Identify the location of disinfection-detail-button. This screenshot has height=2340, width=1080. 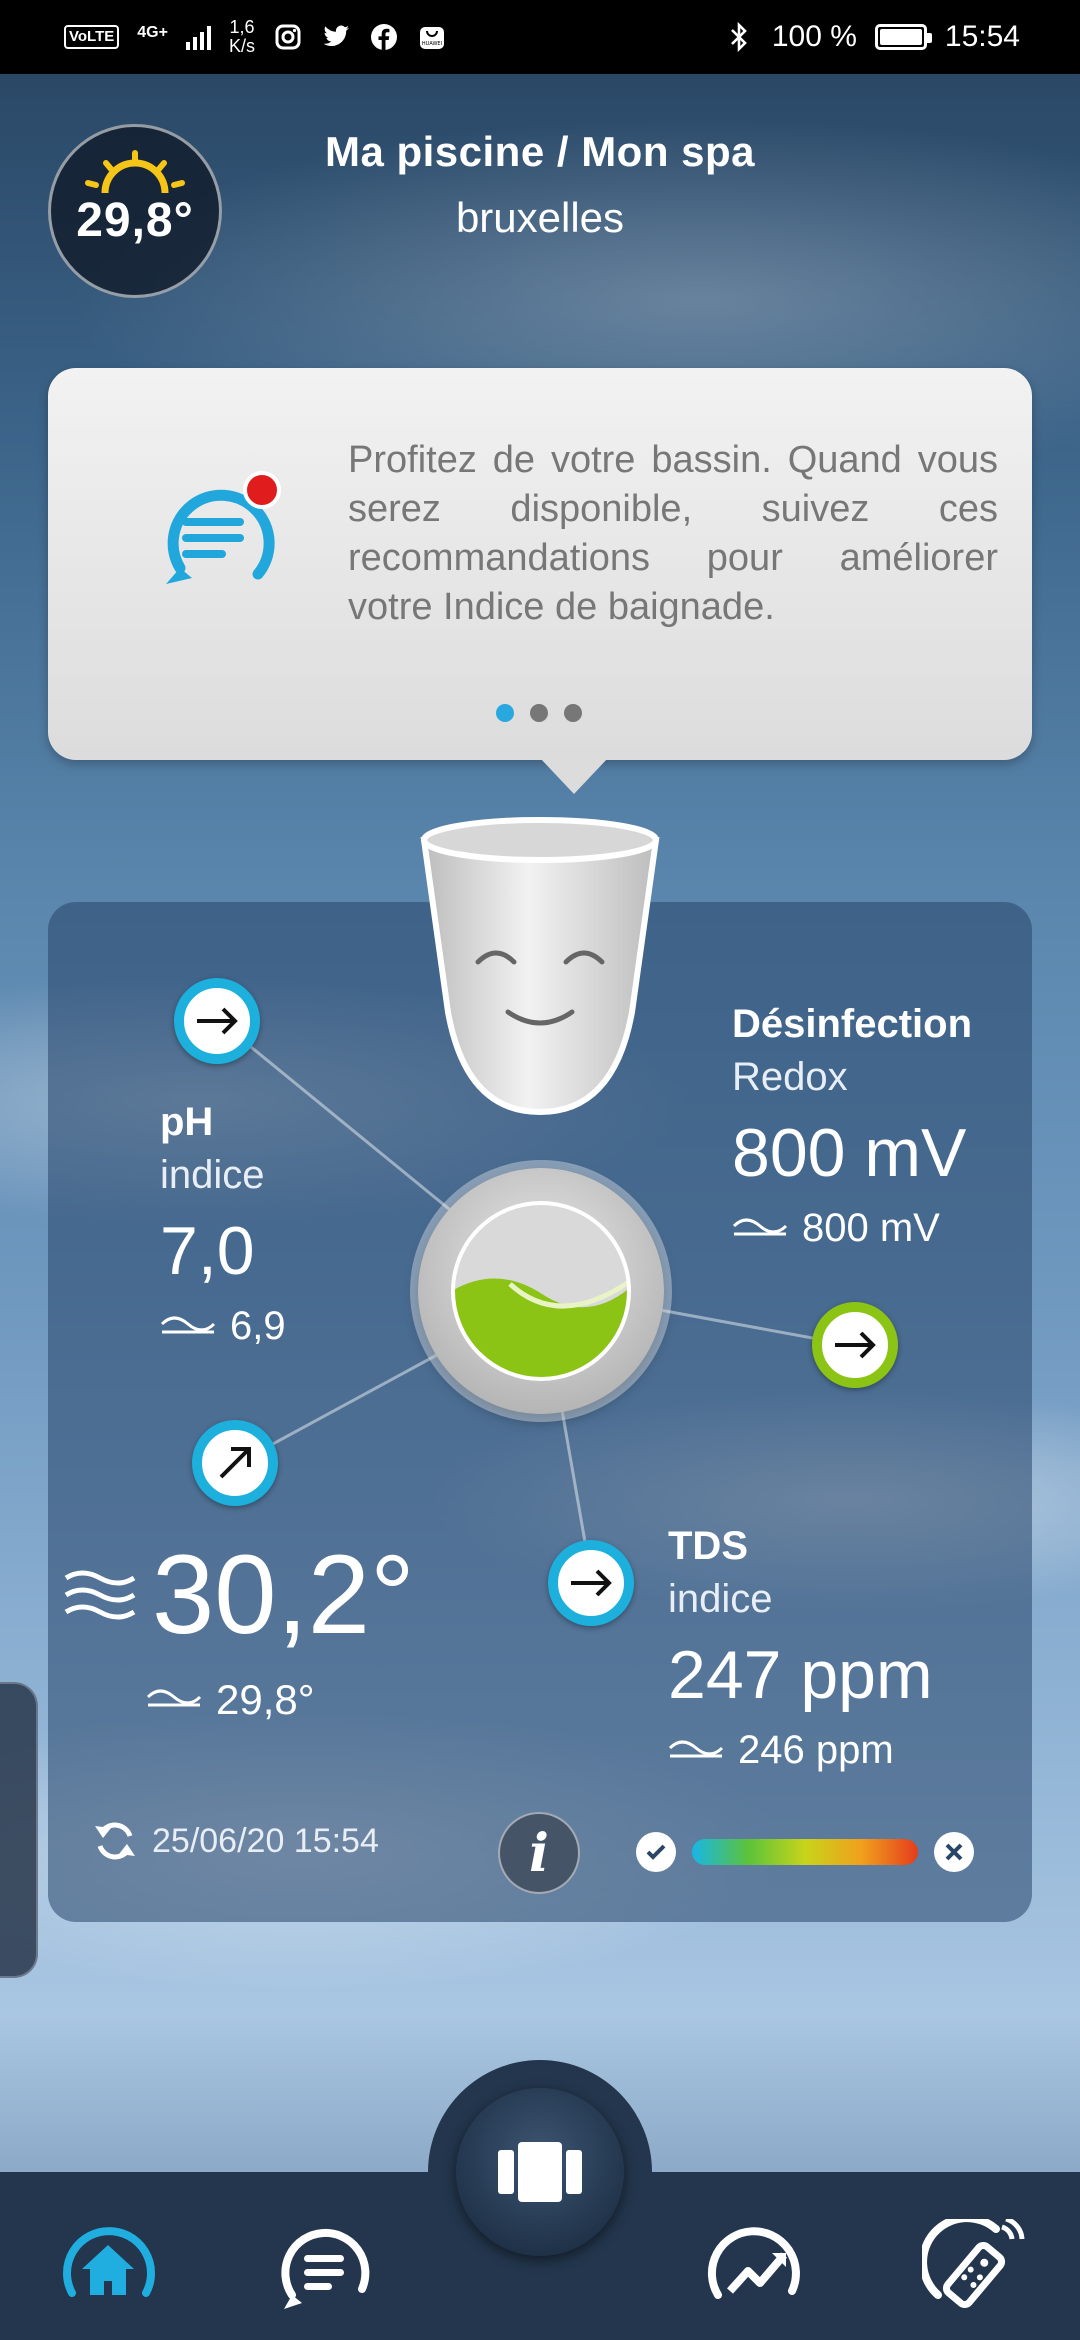
(855, 1345).